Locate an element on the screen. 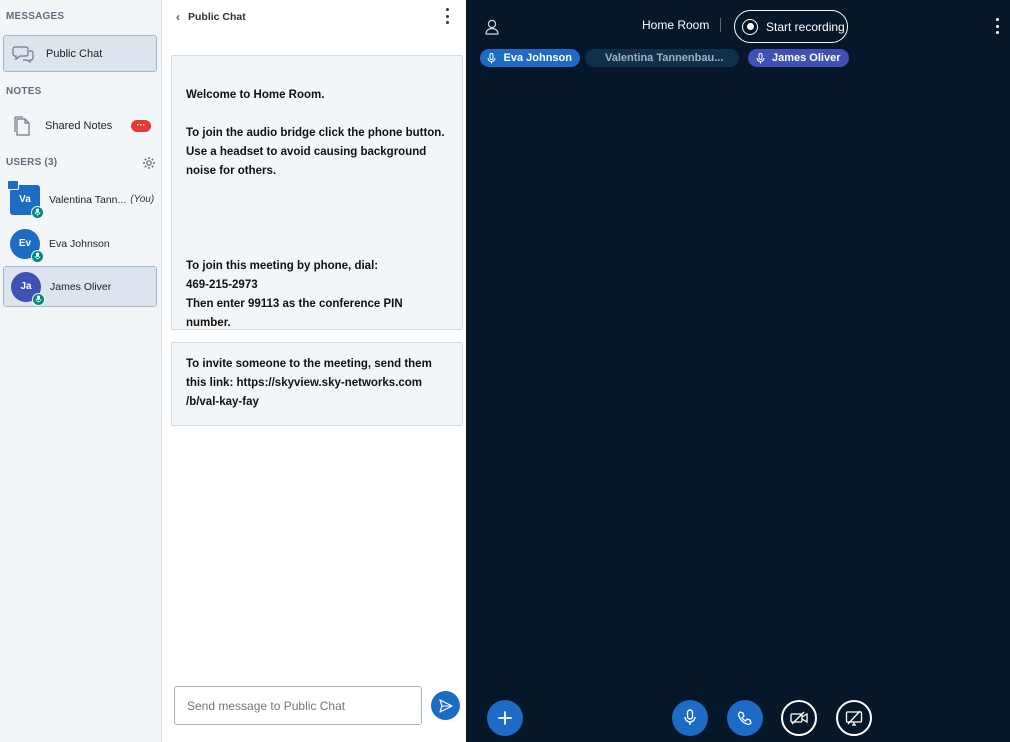 The height and width of the screenshot is (742, 1010). welcome-room: Home Room. is located at coordinates (289, 95).